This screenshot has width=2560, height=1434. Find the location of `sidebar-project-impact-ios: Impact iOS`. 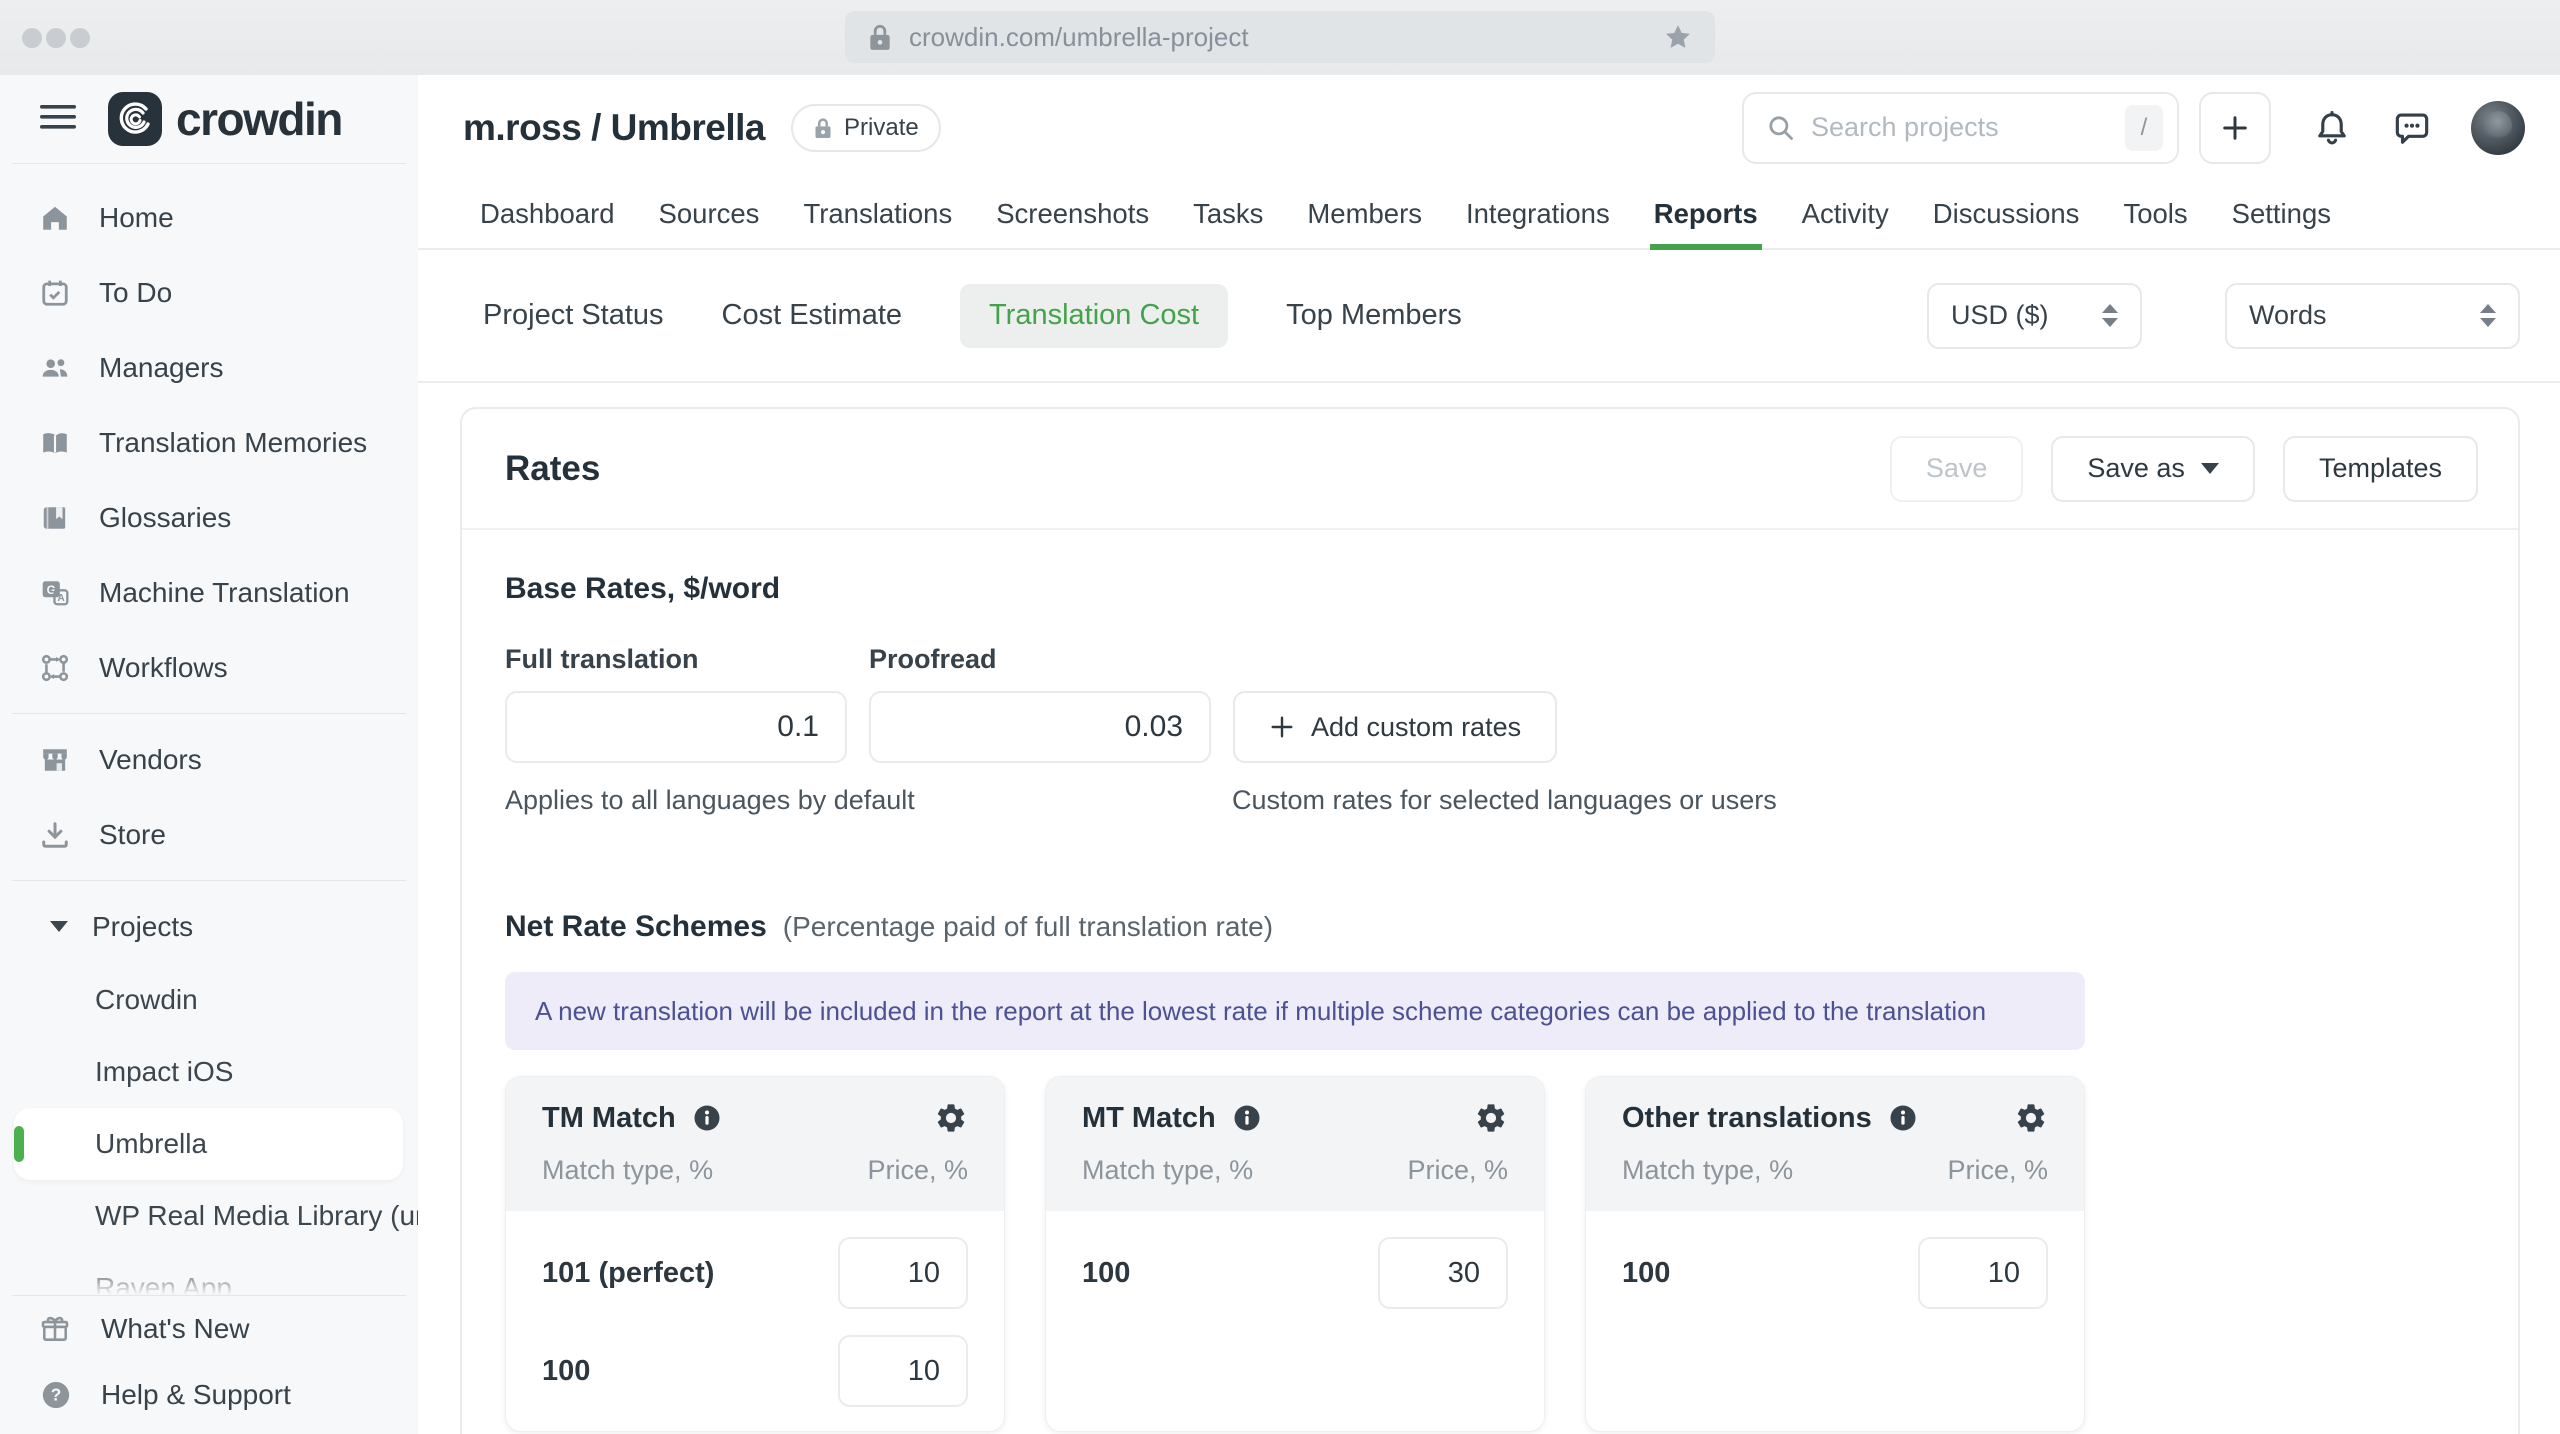

sidebar-project-impact-ios: Impact iOS is located at coordinates (209, 1072).